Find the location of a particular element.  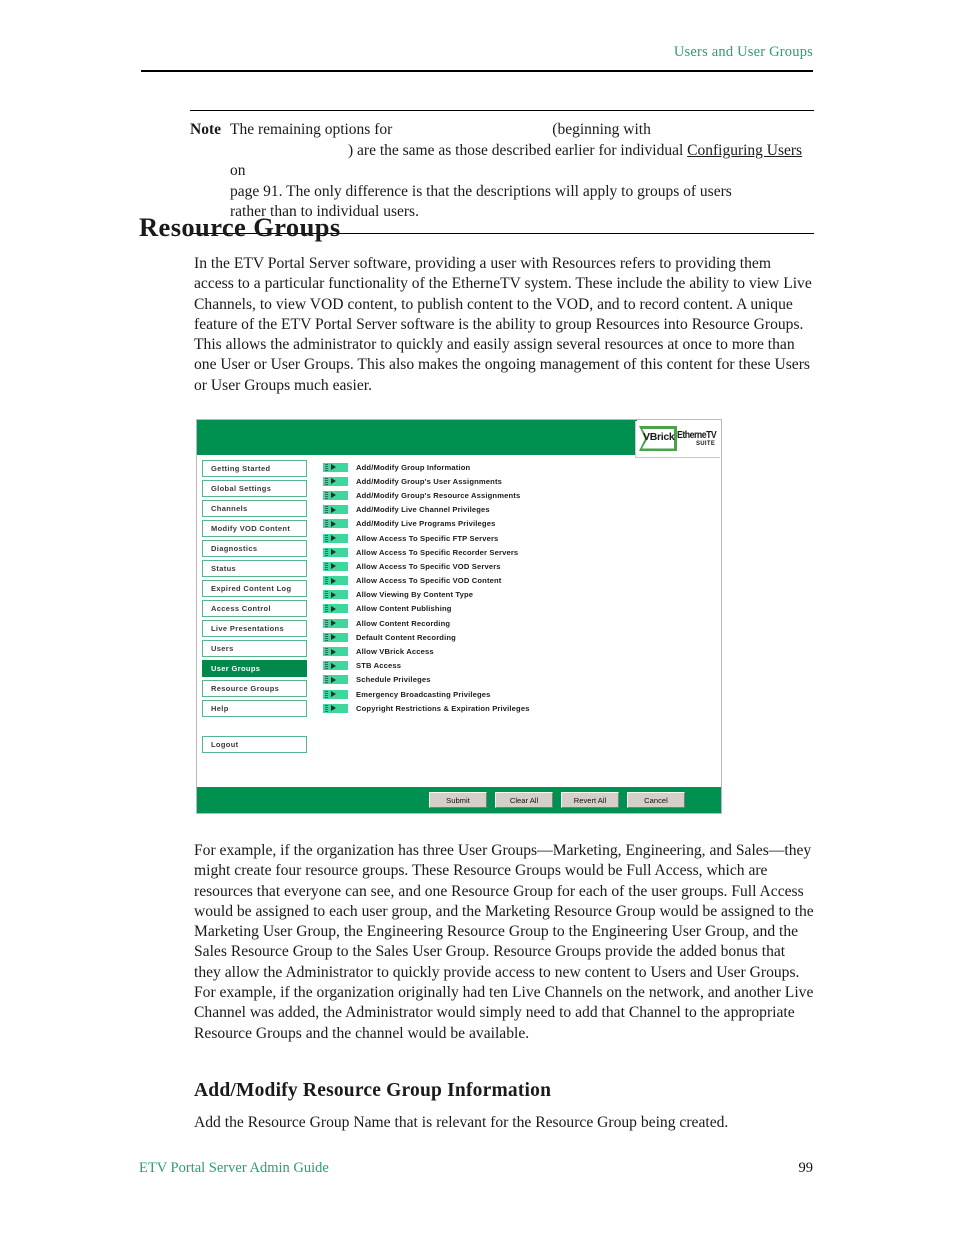

privilege-label: Default Content Recording is located at coordinates (406, 637).